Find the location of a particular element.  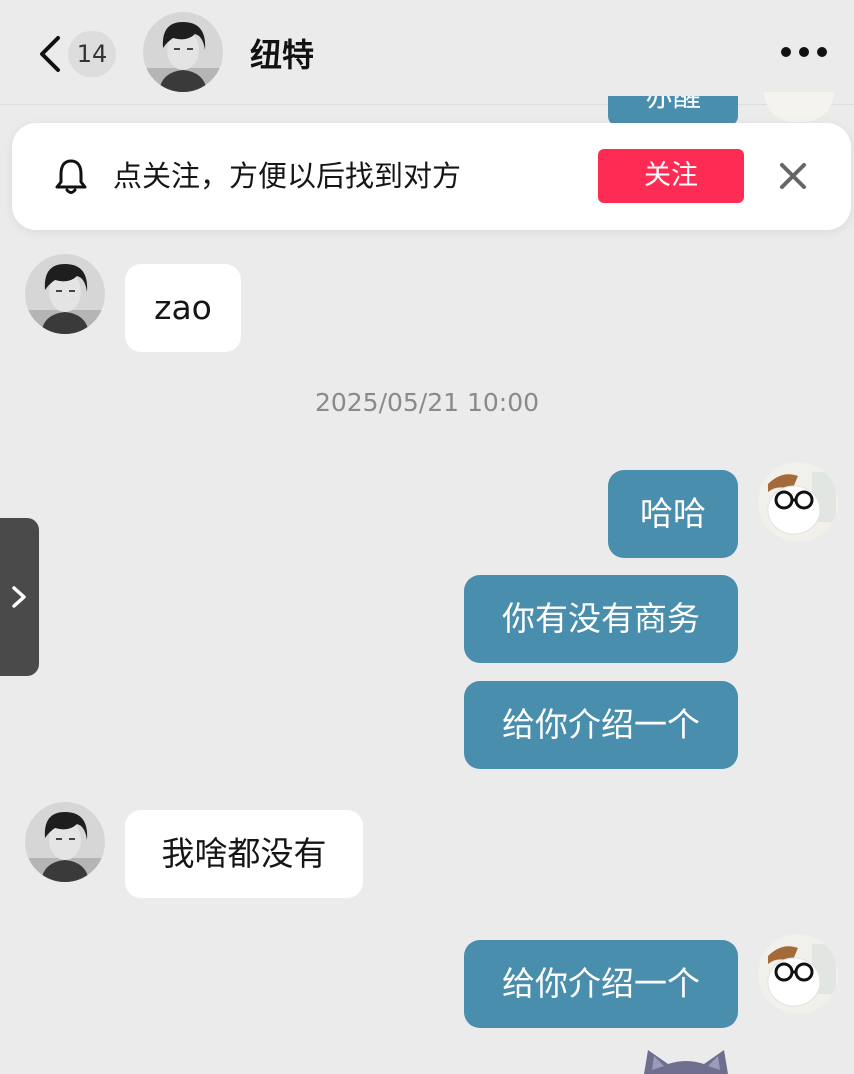

cat-sticker-partial is located at coordinates (686, 1062).